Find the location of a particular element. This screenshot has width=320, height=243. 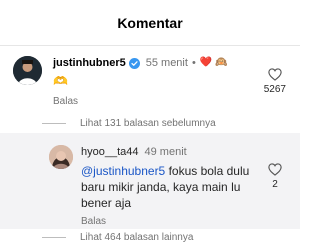

mention-link: @justinhubner5 is located at coordinates (123, 171).